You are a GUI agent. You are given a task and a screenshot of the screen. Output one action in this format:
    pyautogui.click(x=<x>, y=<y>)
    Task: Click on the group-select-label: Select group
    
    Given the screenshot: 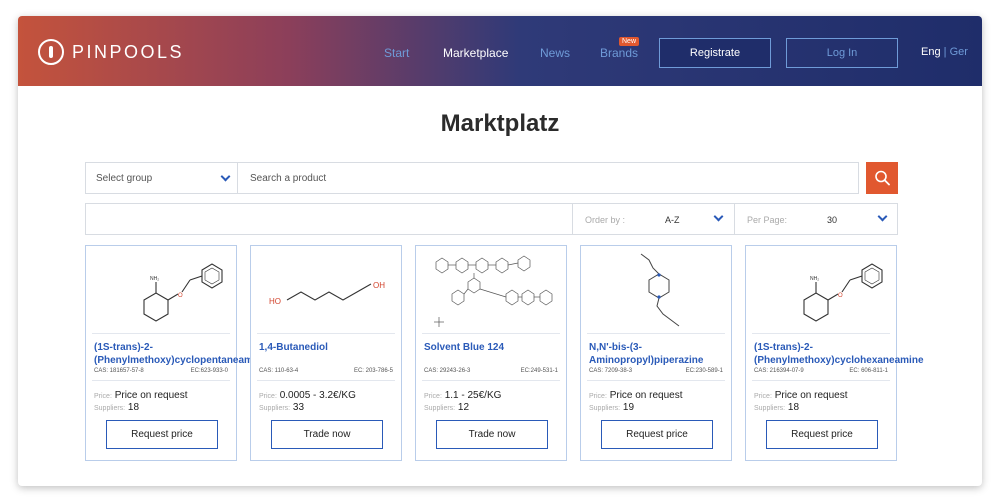 What is the action you would take?
    pyautogui.click(x=124, y=178)
    